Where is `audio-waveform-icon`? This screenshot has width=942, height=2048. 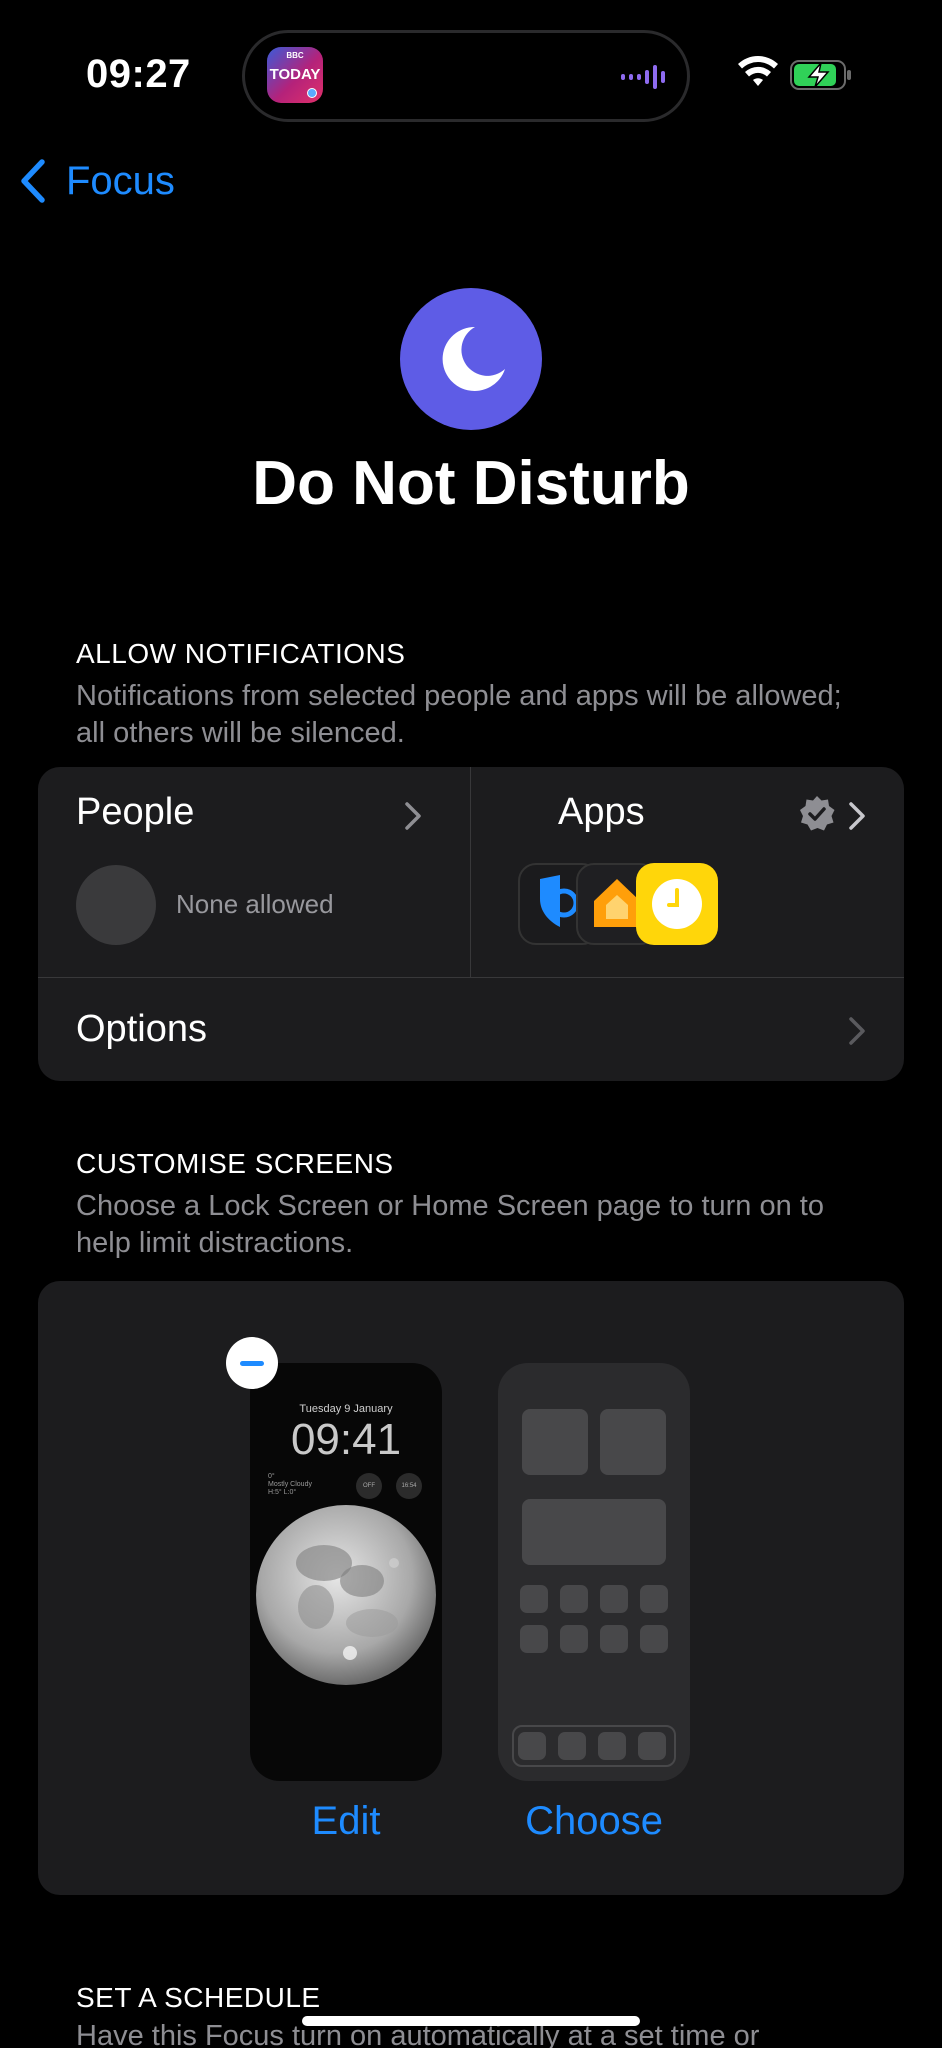
audio-waveform-icon is located at coordinates (643, 77).